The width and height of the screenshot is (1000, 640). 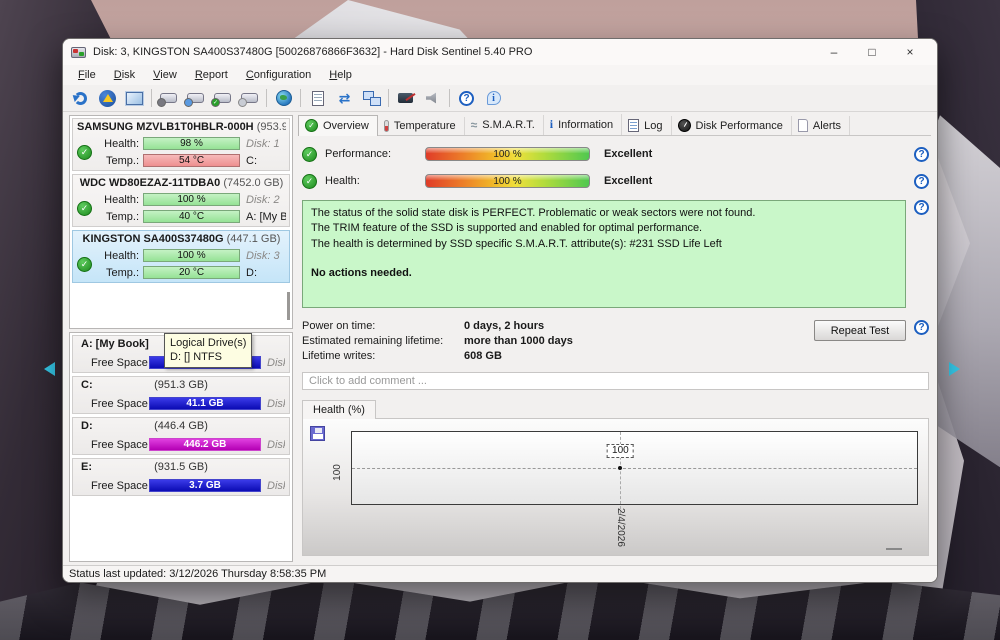 What do you see at coordinates (87, 75) in the screenshot?
I see `menu-file: File` at bounding box center [87, 75].